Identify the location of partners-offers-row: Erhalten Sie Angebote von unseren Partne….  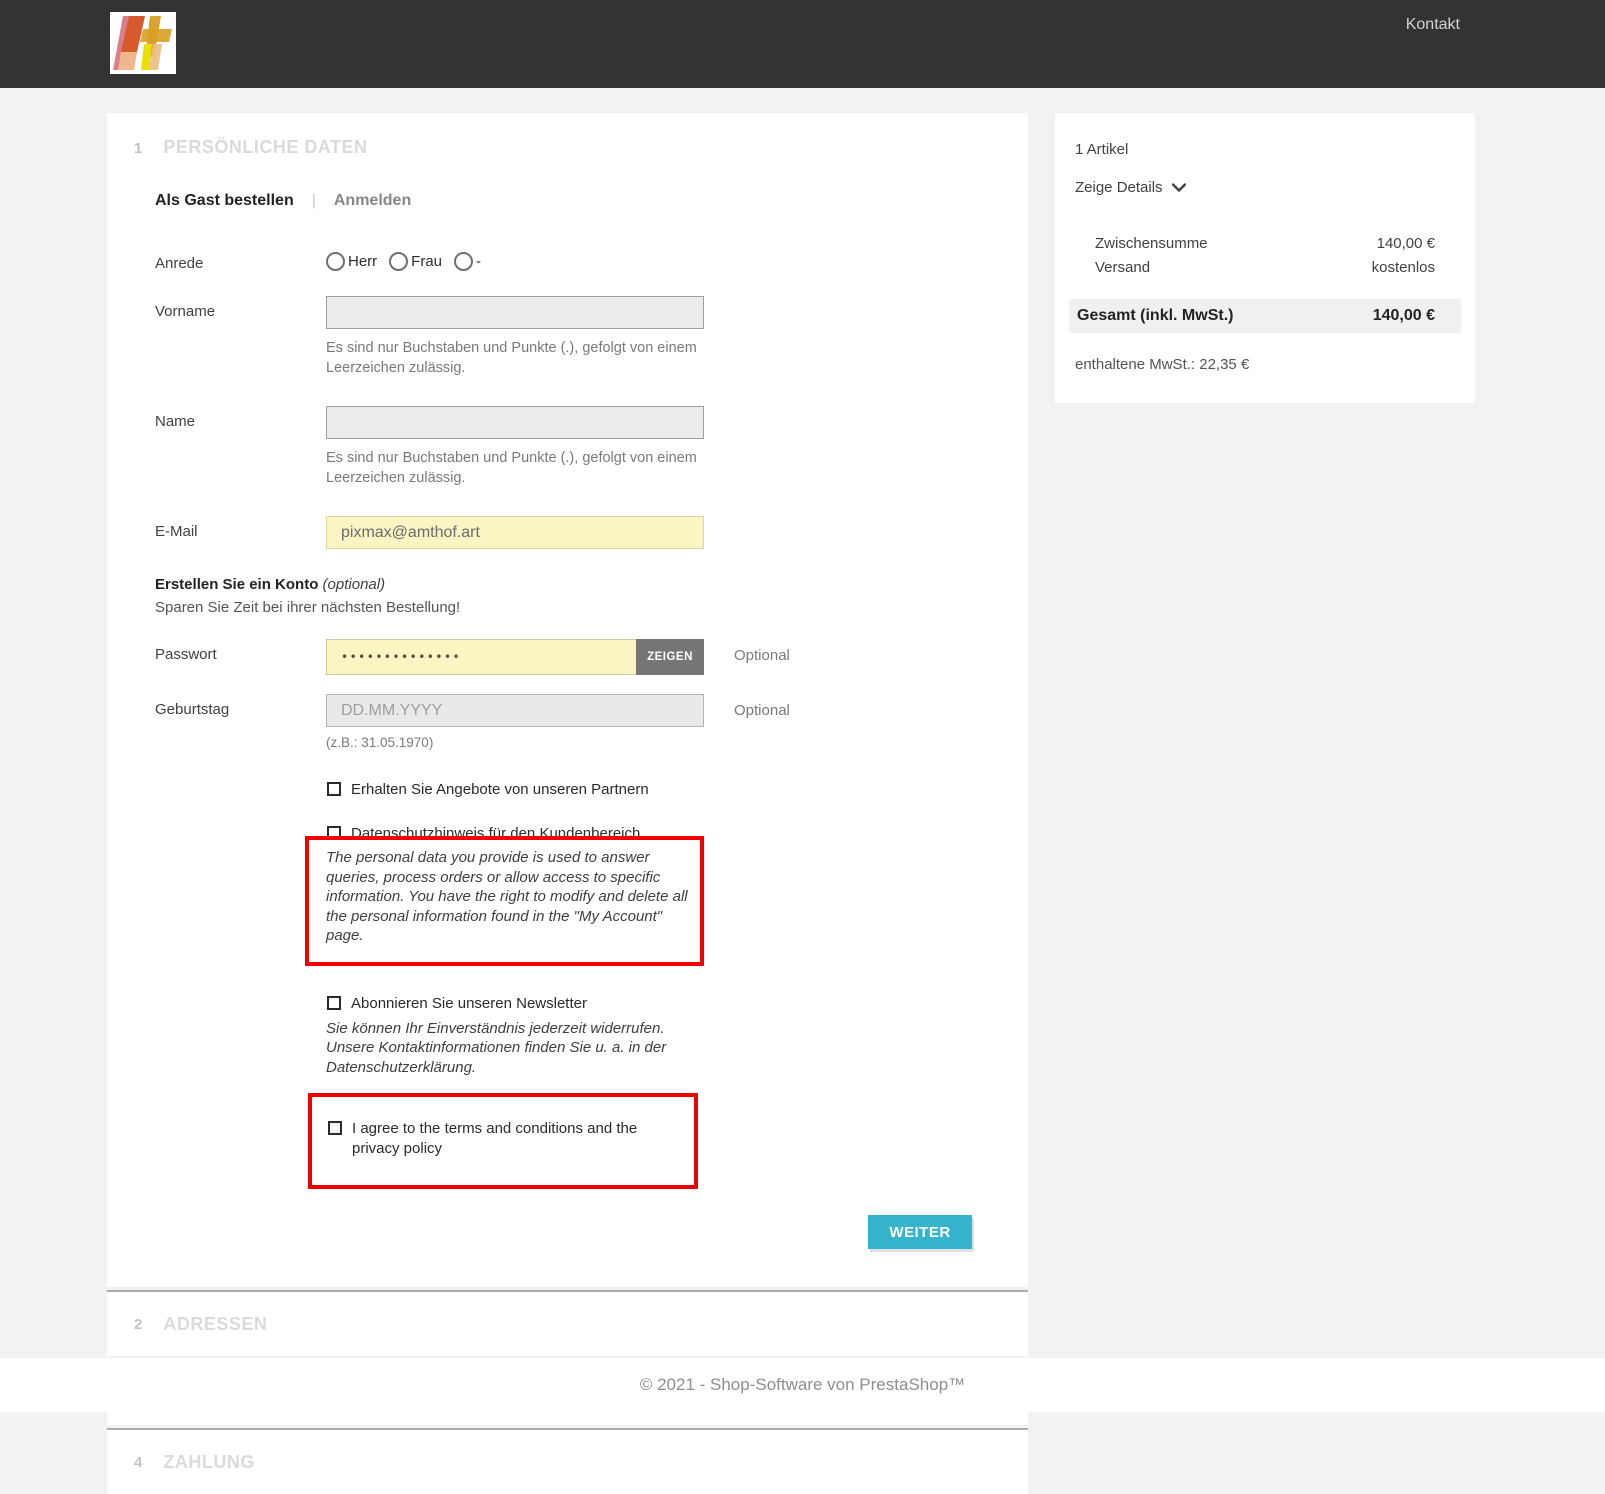
(677, 790).